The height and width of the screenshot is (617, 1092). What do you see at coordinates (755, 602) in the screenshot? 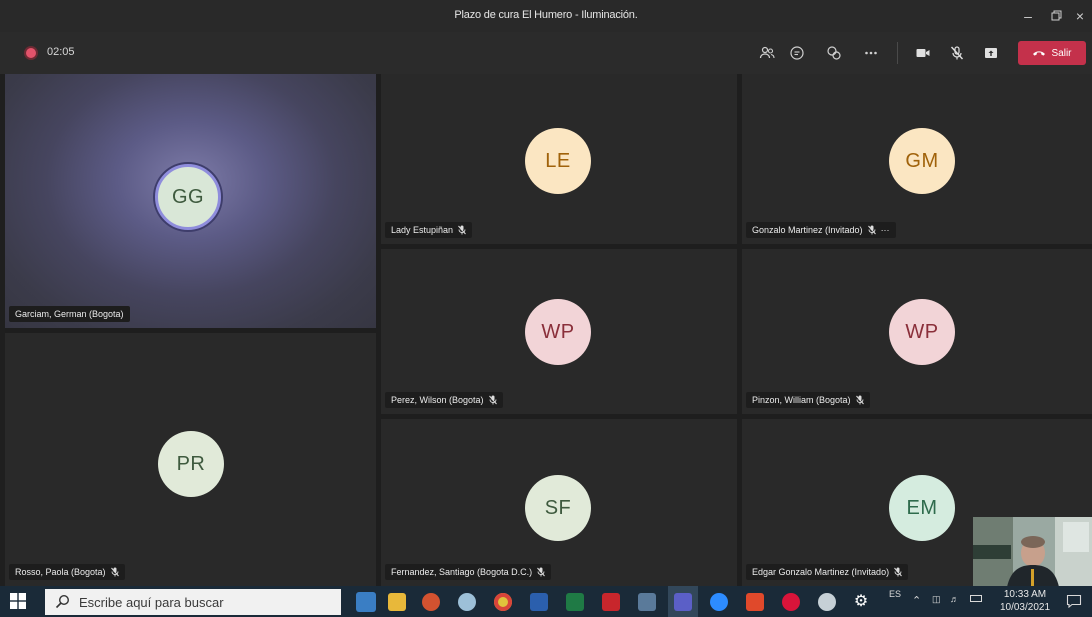
I see `office-icon` at bounding box center [755, 602].